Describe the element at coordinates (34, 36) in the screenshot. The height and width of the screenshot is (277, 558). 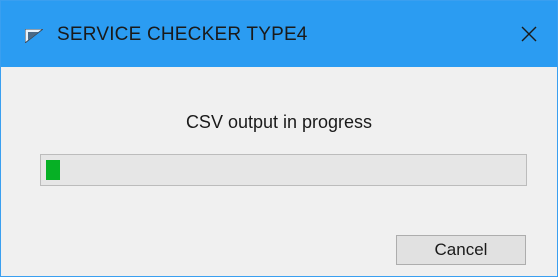
I see `app-icon` at that location.